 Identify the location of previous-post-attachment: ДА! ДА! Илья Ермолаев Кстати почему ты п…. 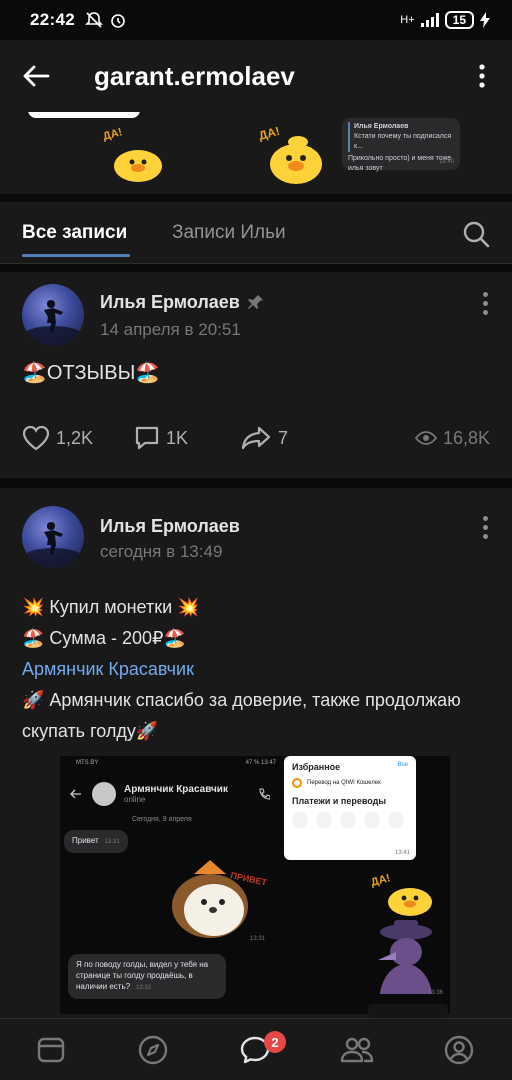
(256, 153).